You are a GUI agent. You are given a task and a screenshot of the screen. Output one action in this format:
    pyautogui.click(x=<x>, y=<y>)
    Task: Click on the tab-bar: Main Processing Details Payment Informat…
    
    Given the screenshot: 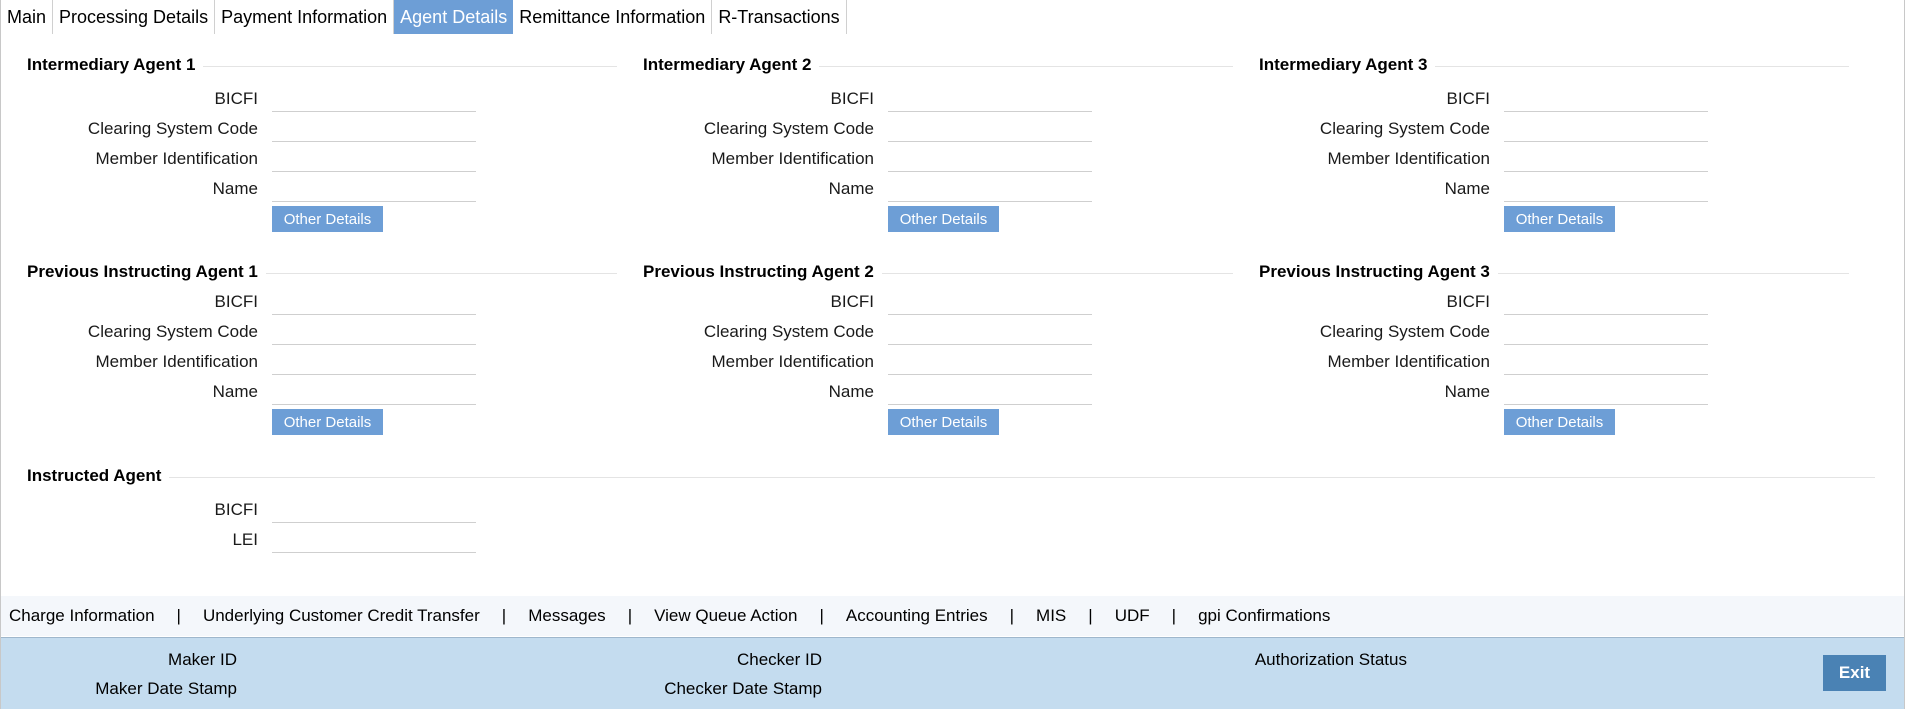 What is the action you would take?
    pyautogui.click(x=424, y=17)
    